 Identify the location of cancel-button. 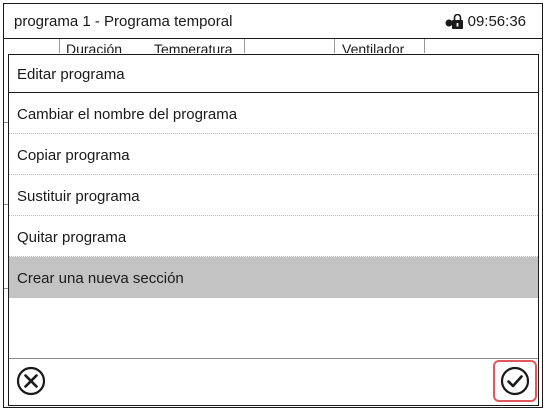
(31, 381).